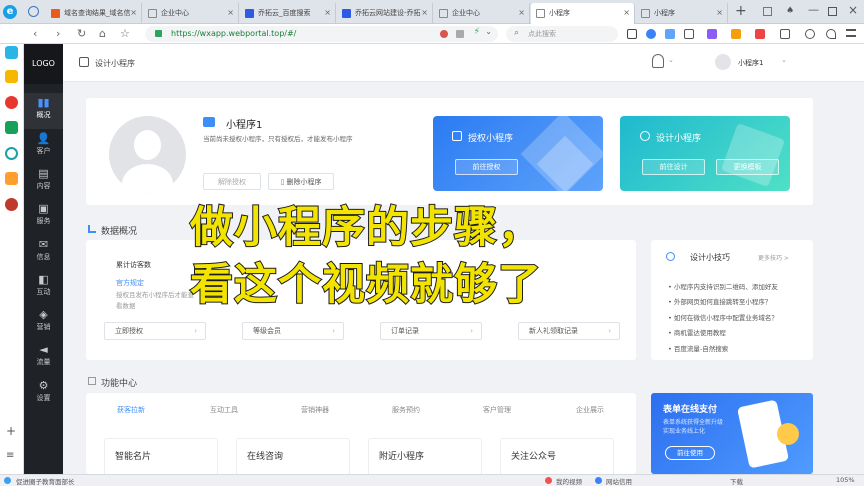 This screenshot has height=486, width=864. What do you see at coordinates (11, 102) in the screenshot?
I see `sidebar-weibo-icon` at bounding box center [11, 102].